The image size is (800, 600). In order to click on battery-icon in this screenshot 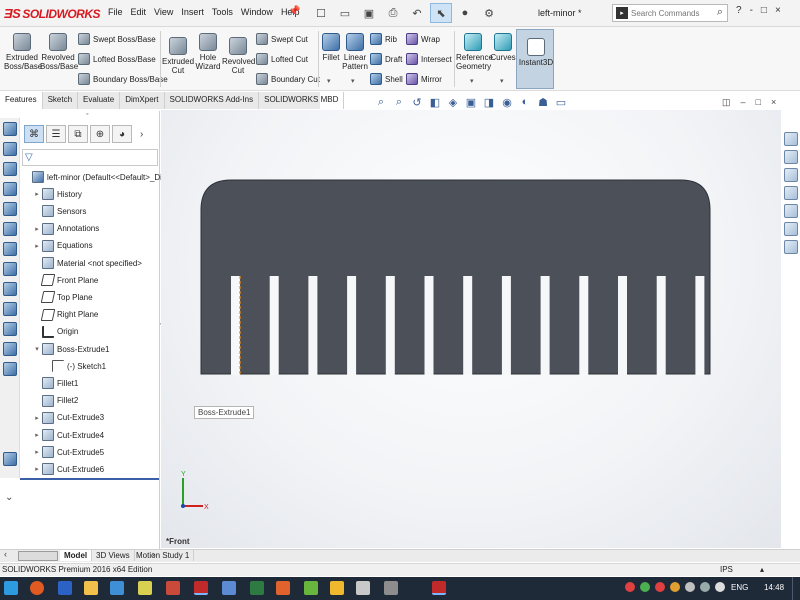, I will do `click(705, 587)`.